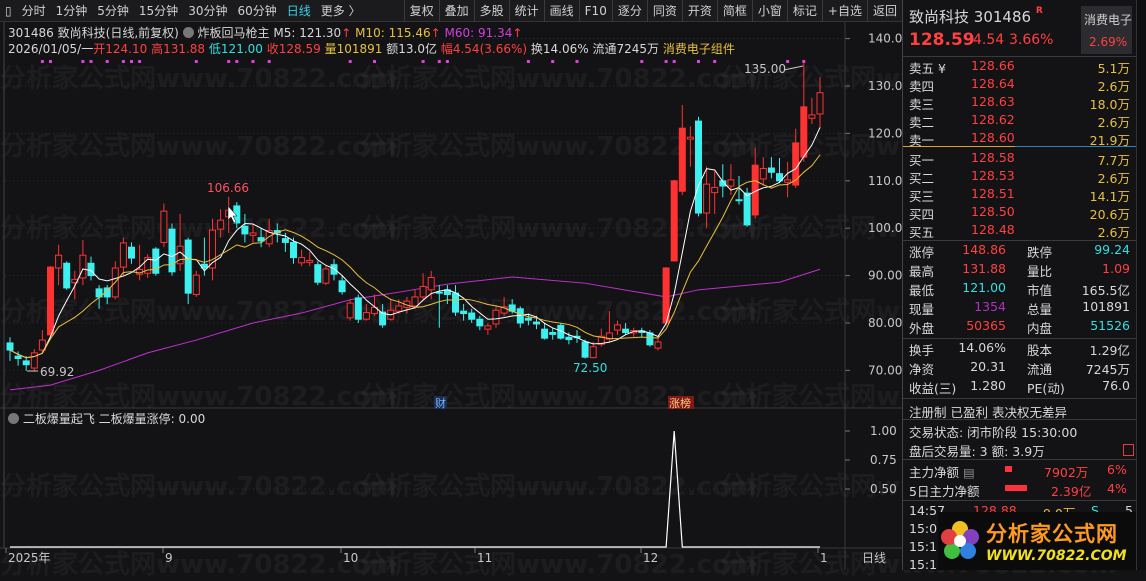 Image resolution: width=1146 pixels, height=581 pixels. I want to click on ma5-label: M5:, so click(284, 33).